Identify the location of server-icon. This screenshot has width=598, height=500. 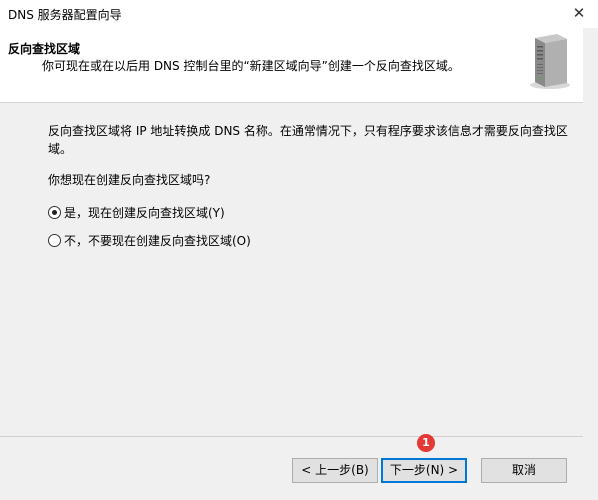
(550, 61).